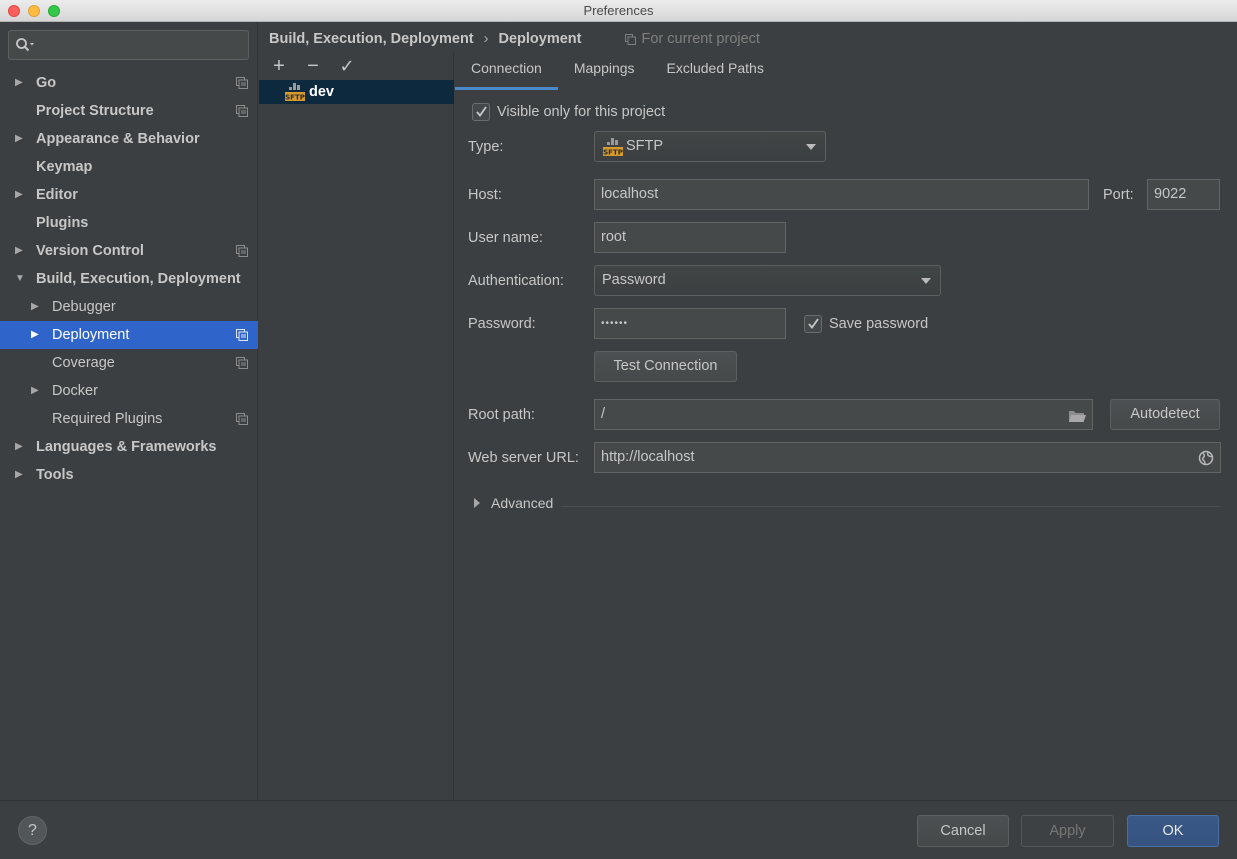 This screenshot has height=859, width=1237. I want to click on tab-mappings: Mappings, so click(604, 71).